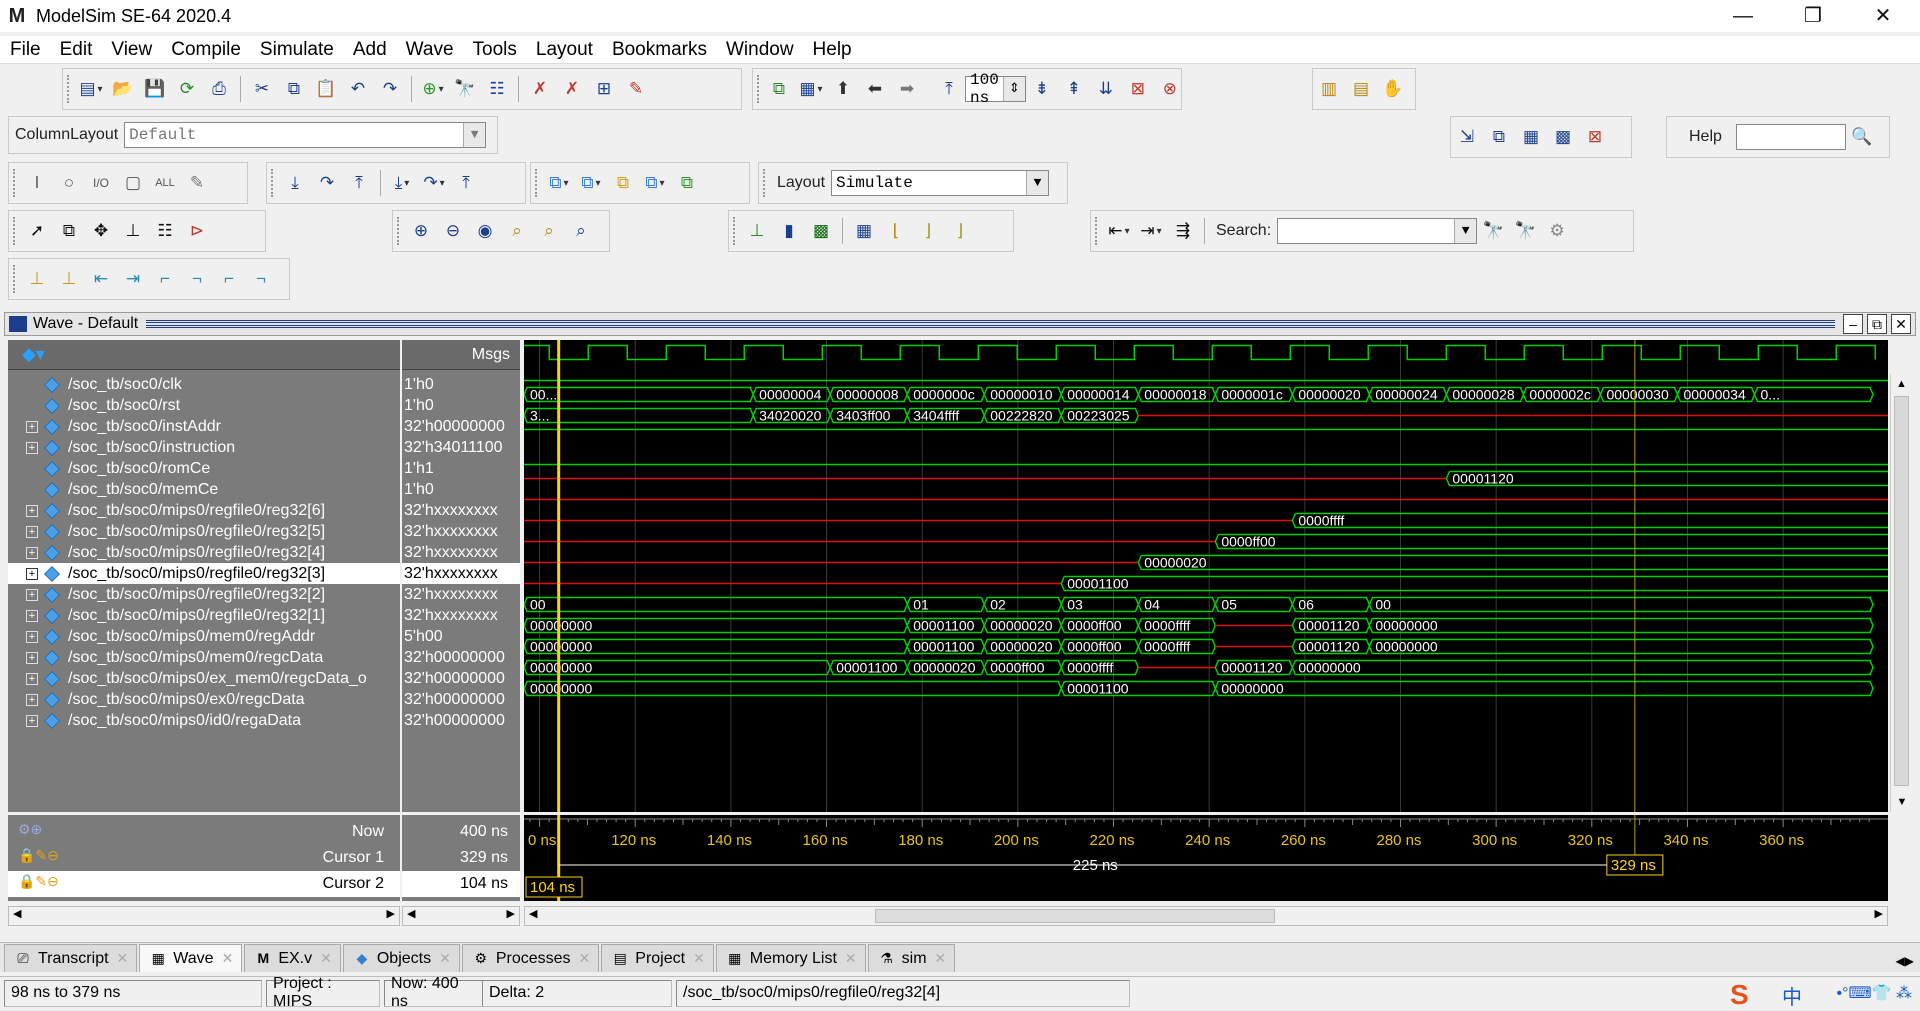  What do you see at coordinates (657, 958) in the screenshot?
I see `tab-project: ▤ Project ✕` at bounding box center [657, 958].